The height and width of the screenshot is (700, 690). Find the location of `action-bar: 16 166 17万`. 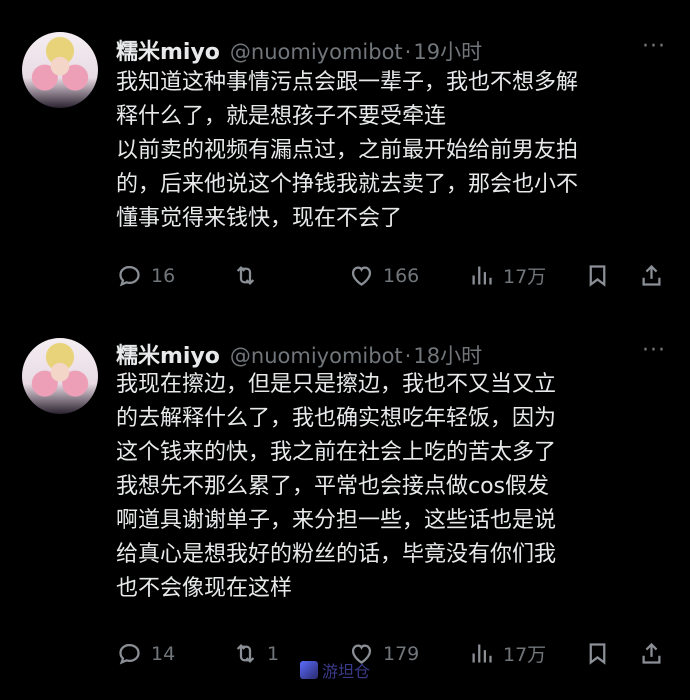

action-bar: 16 166 17万 is located at coordinates (394, 278).